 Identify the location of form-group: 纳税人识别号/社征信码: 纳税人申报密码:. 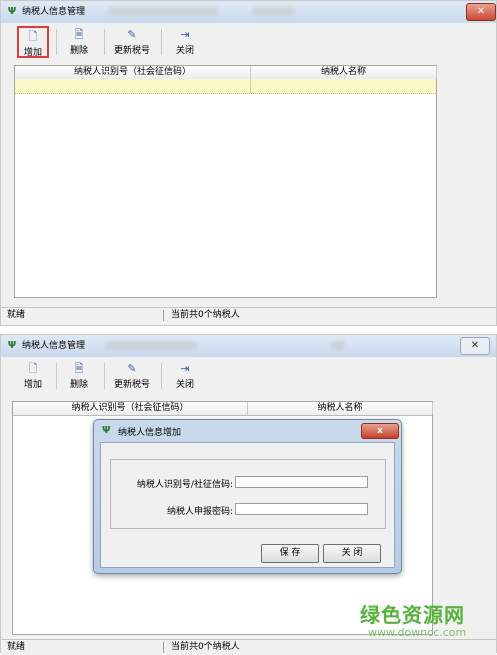
(248, 494).